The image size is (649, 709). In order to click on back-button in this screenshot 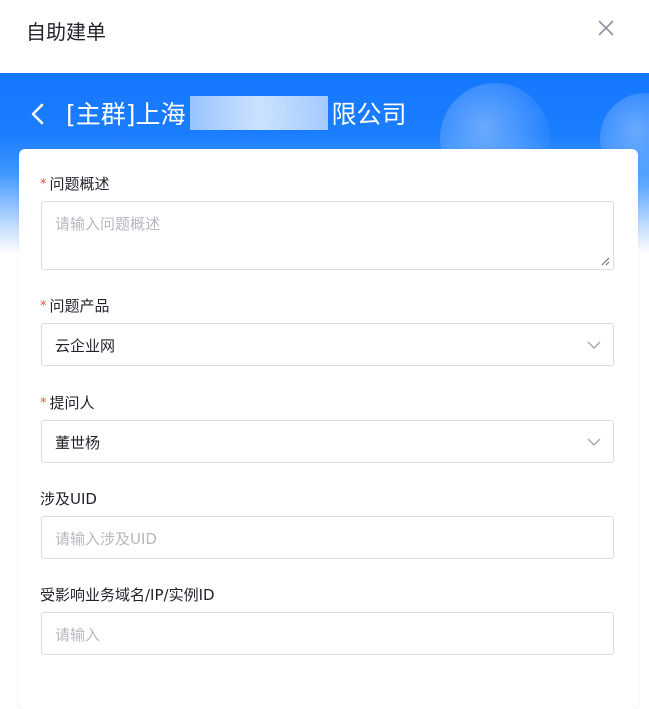, I will do `click(38, 114)`.